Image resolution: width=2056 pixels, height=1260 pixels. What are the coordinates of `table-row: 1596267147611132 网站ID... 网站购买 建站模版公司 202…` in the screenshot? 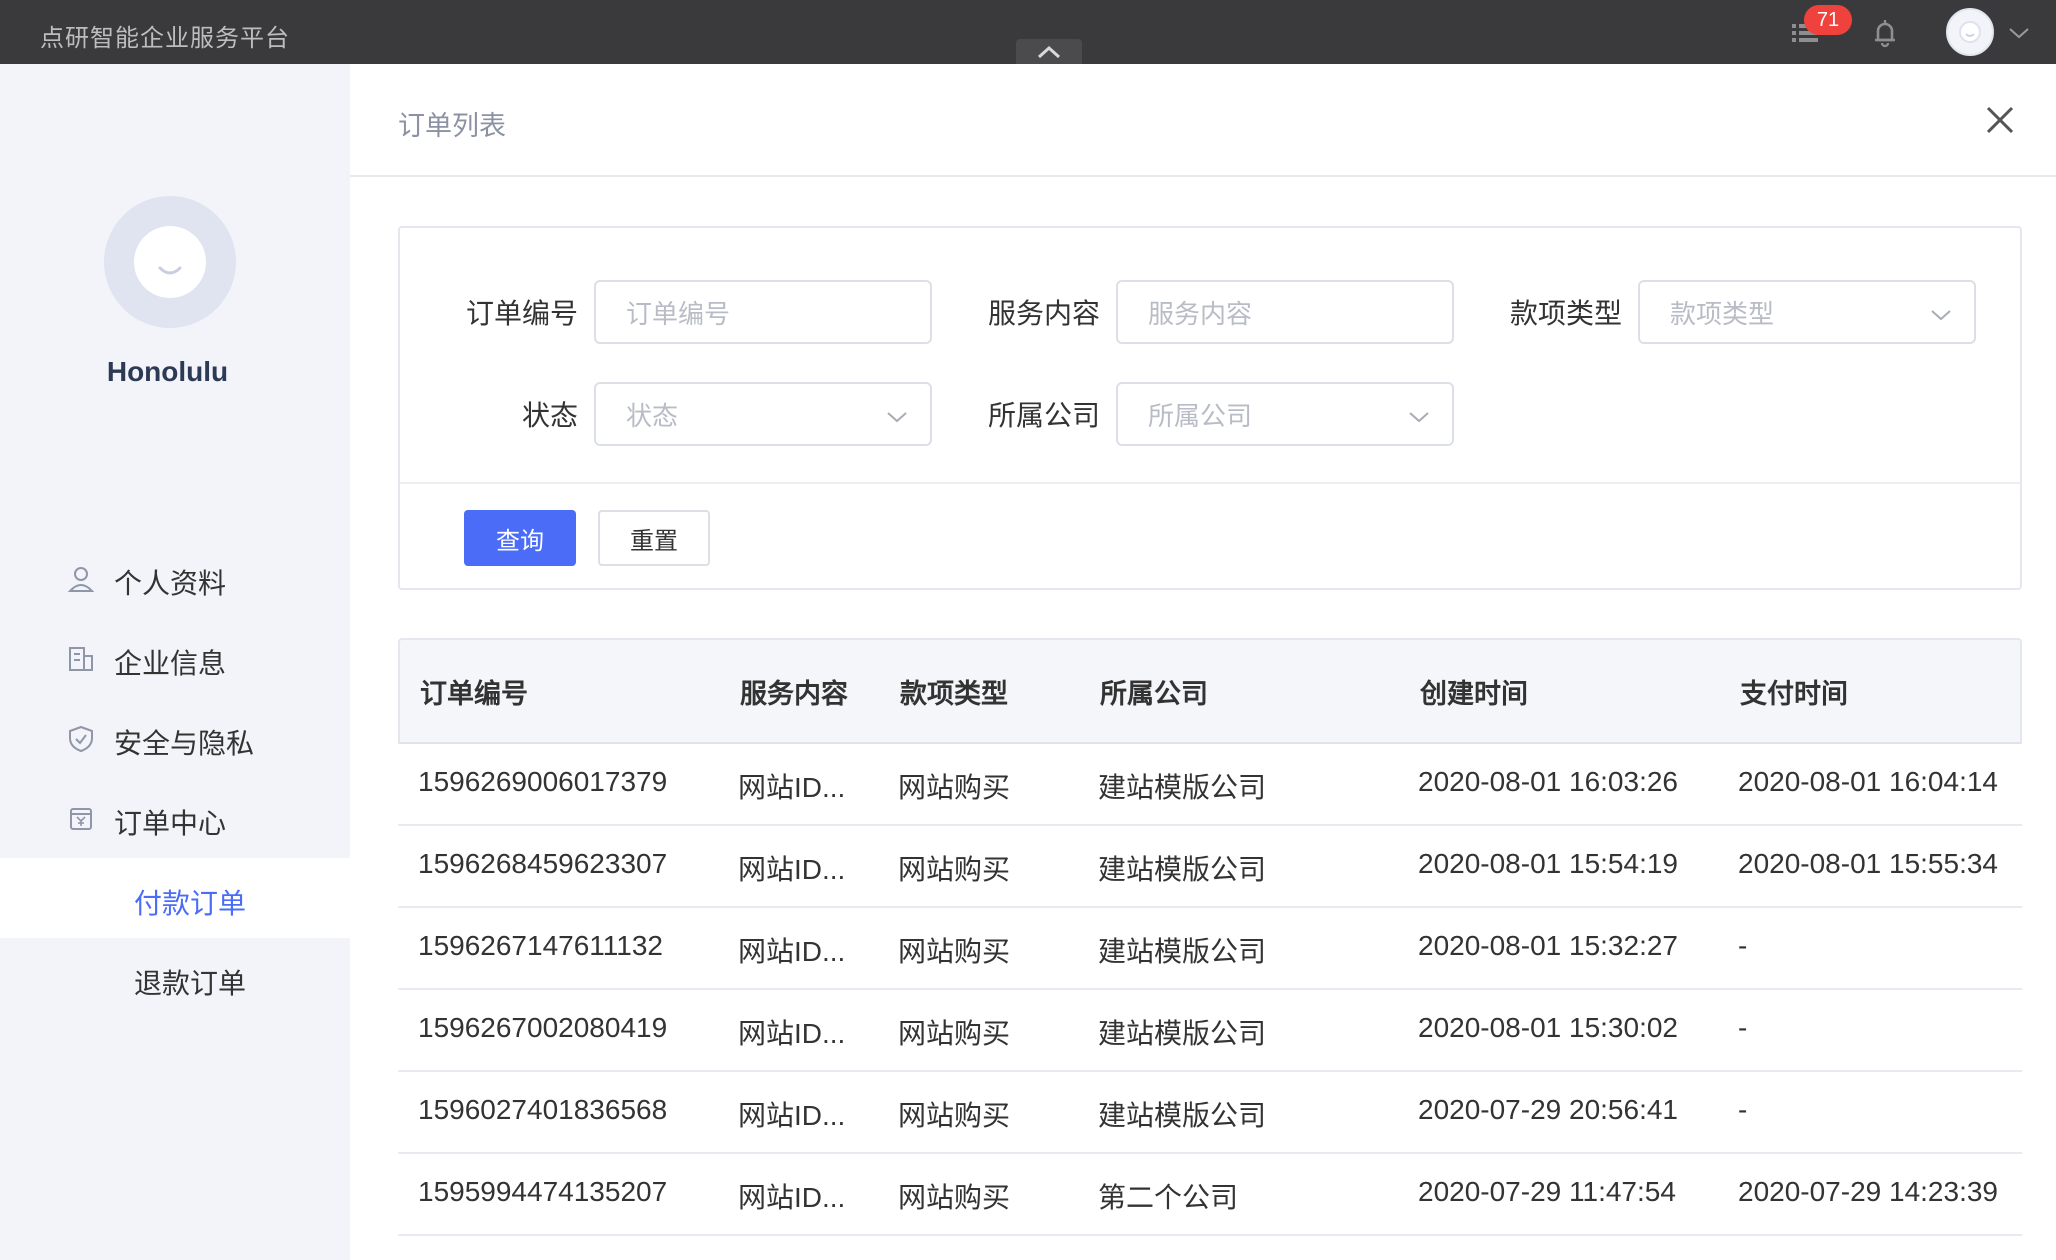 It's located at (1210, 949).